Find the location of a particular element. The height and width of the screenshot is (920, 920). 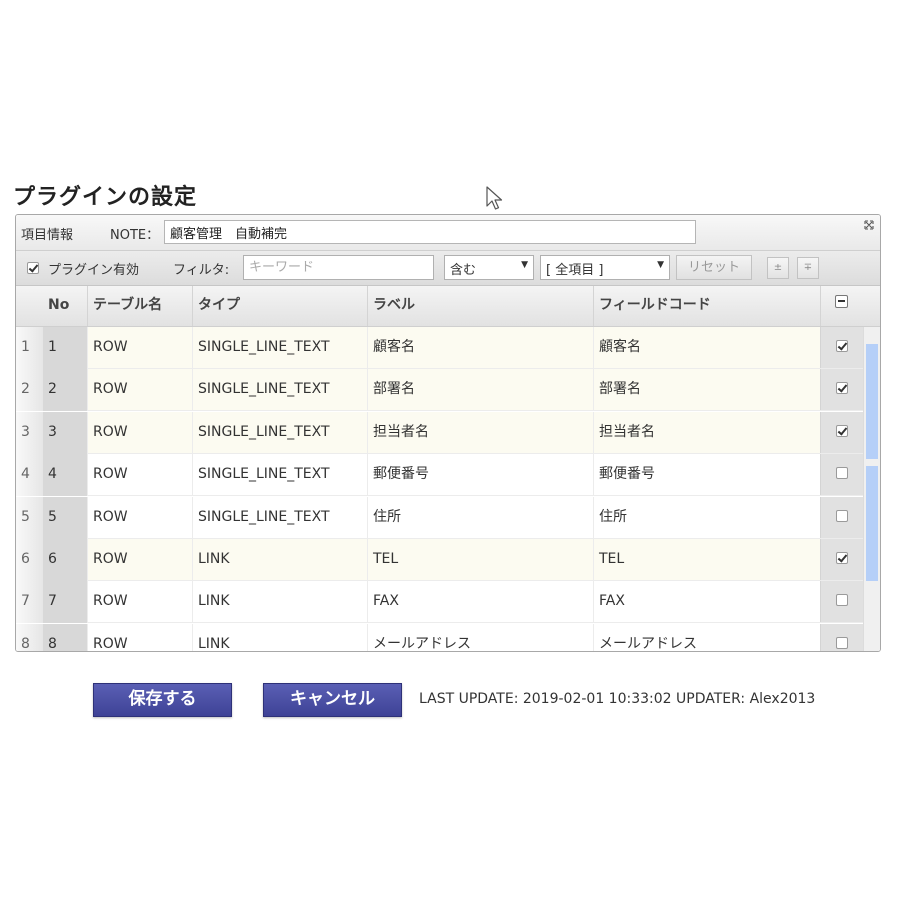

table-row: 1 1 ROW SINGLE_LINE_TEXT 顧客名 顧客名 is located at coordinates (440, 348).